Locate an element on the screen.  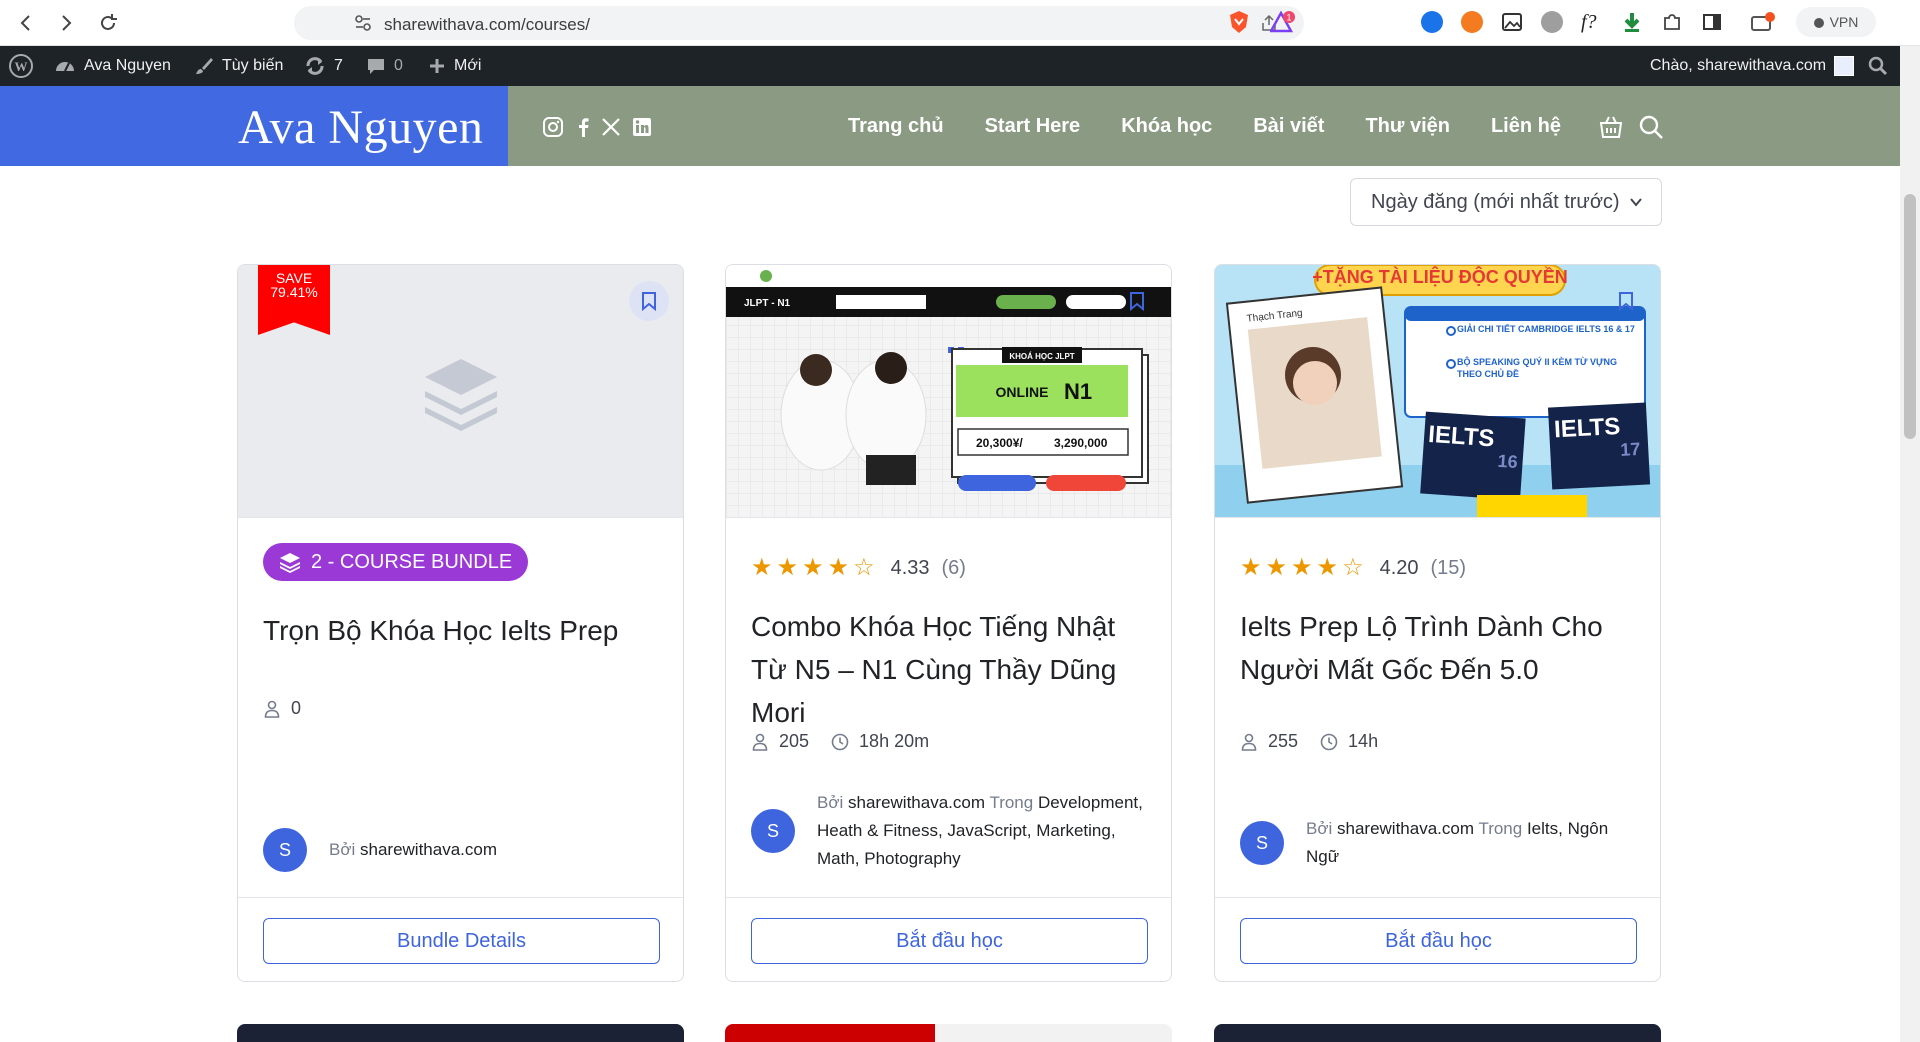
rating-count: (6) is located at coordinates (953, 567).